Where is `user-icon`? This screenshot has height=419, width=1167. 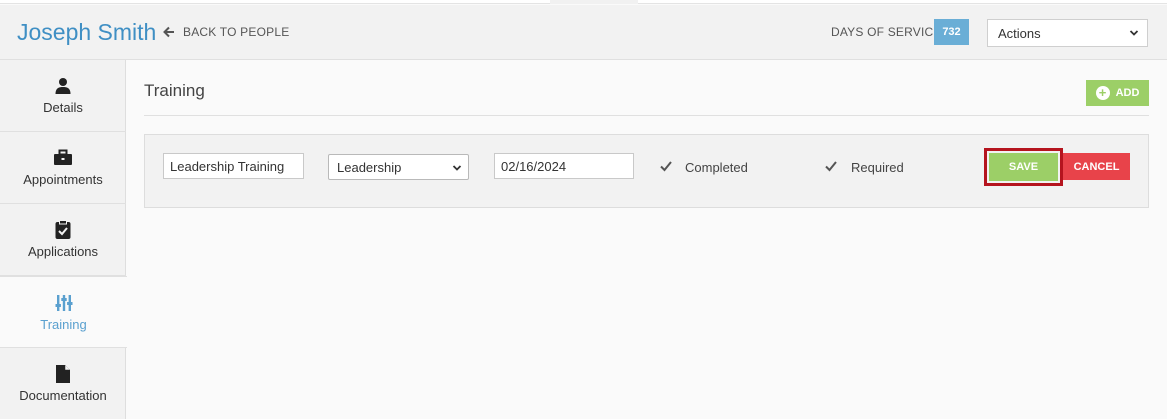 user-icon is located at coordinates (63, 86).